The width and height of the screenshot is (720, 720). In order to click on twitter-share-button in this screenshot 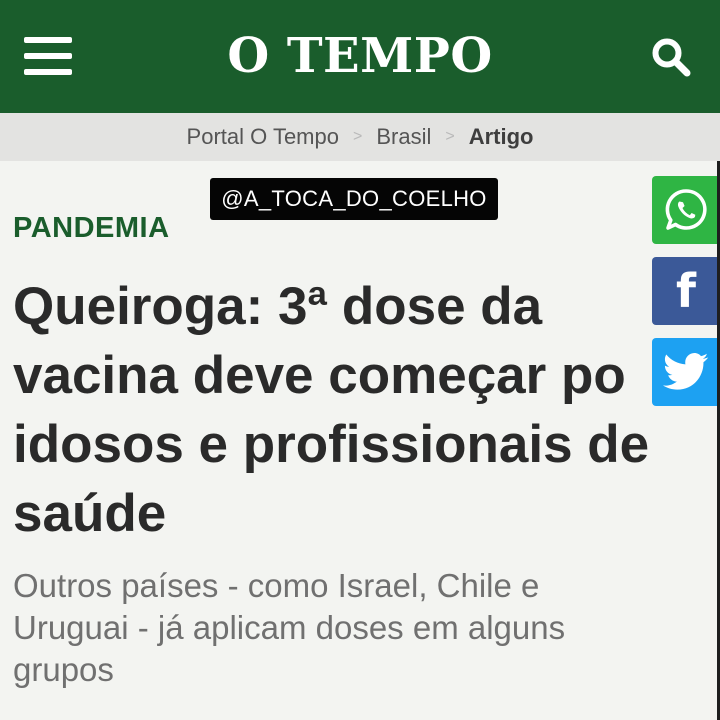, I will do `click(686, 372)`.